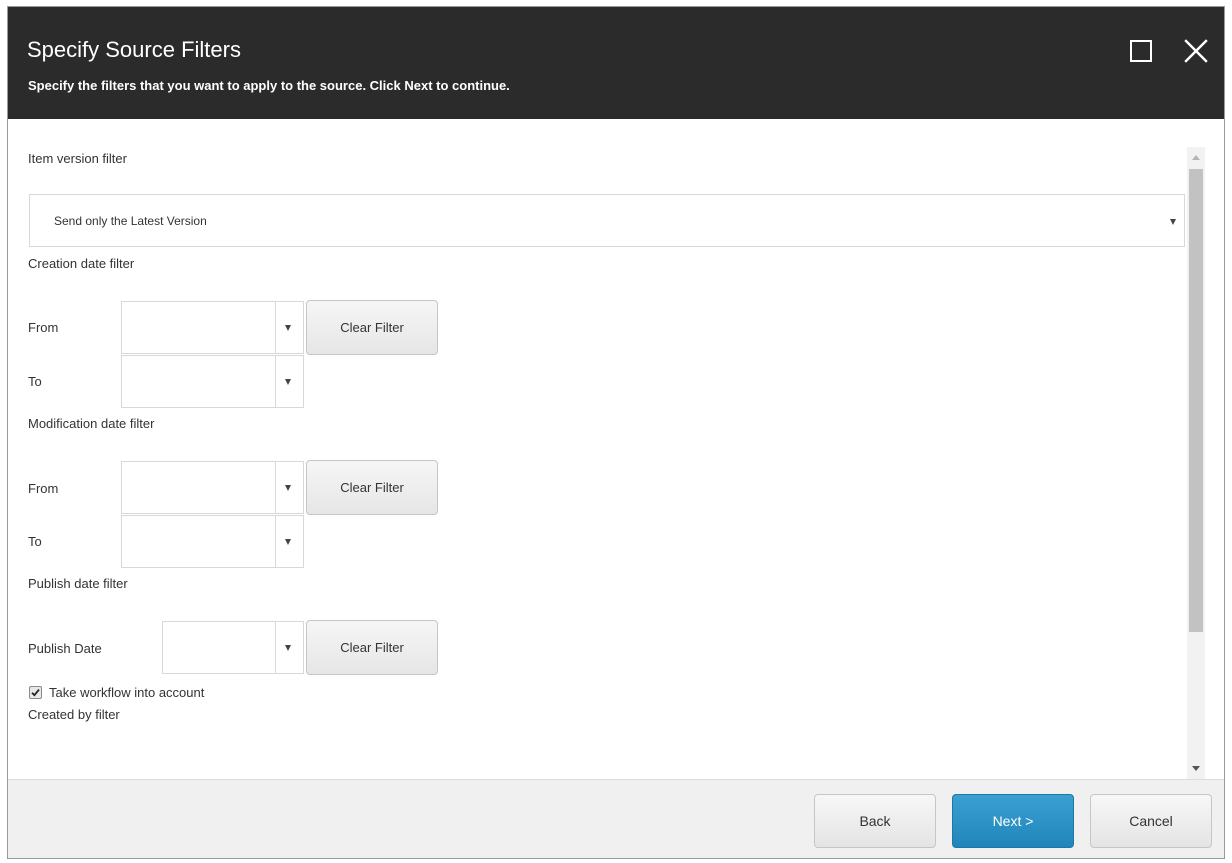 This screenshot has height=863, width=1232. What do you see at coordinates (616, 818) in the screenshot?
I see `dialog-footer: Back Next > Cancel` at bounding box center [616, 818].